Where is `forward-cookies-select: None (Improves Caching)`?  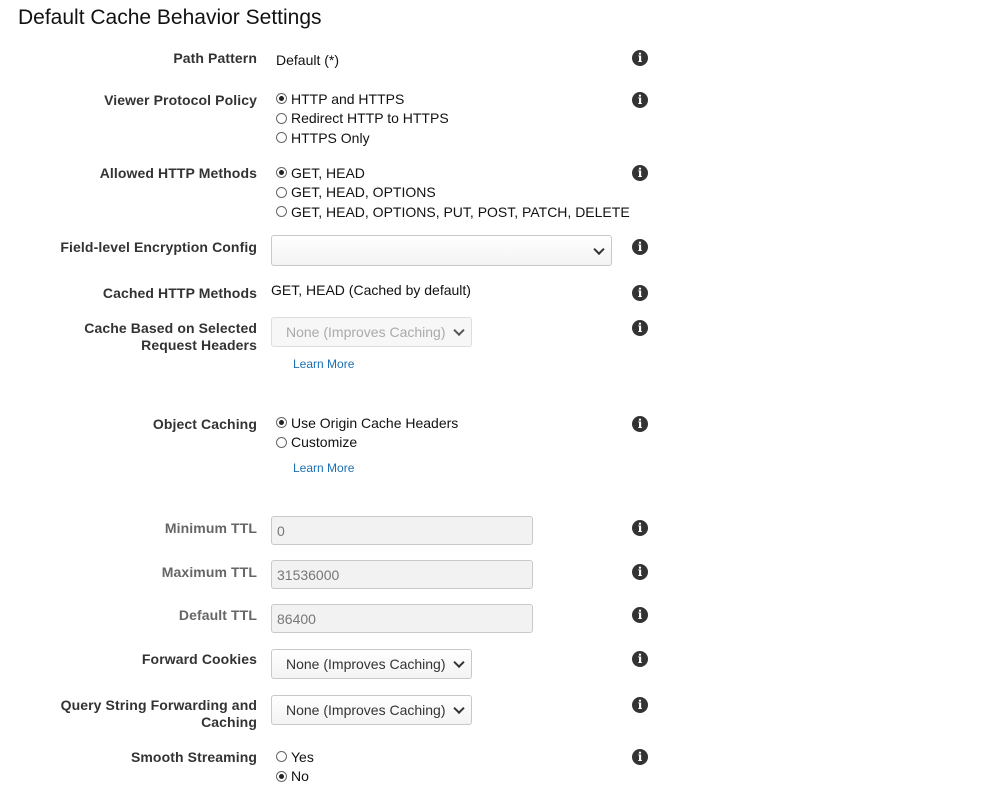
forward-cookies-select: None (Improves Caching) is located at coordinates (371, 664).